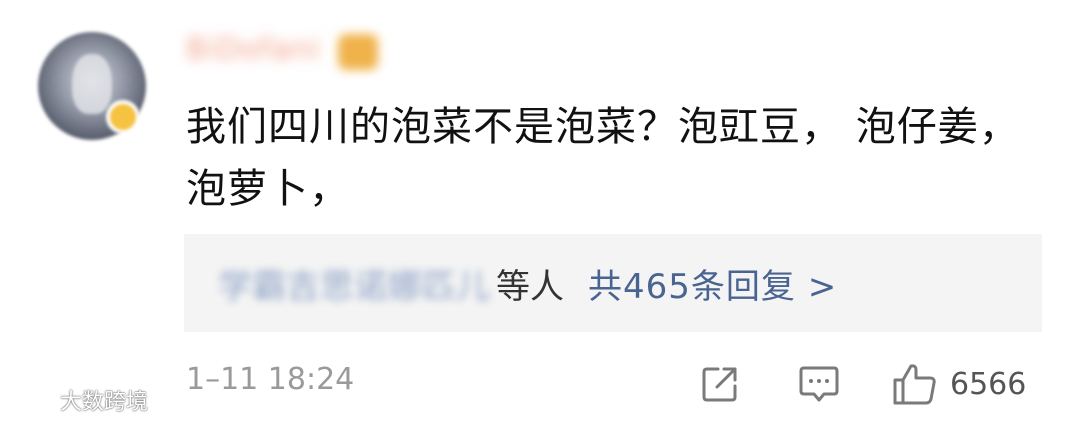 Image resolution: width=1080 pixels, height=422 pixels. I want to click on comment-button, so click(819, 384).